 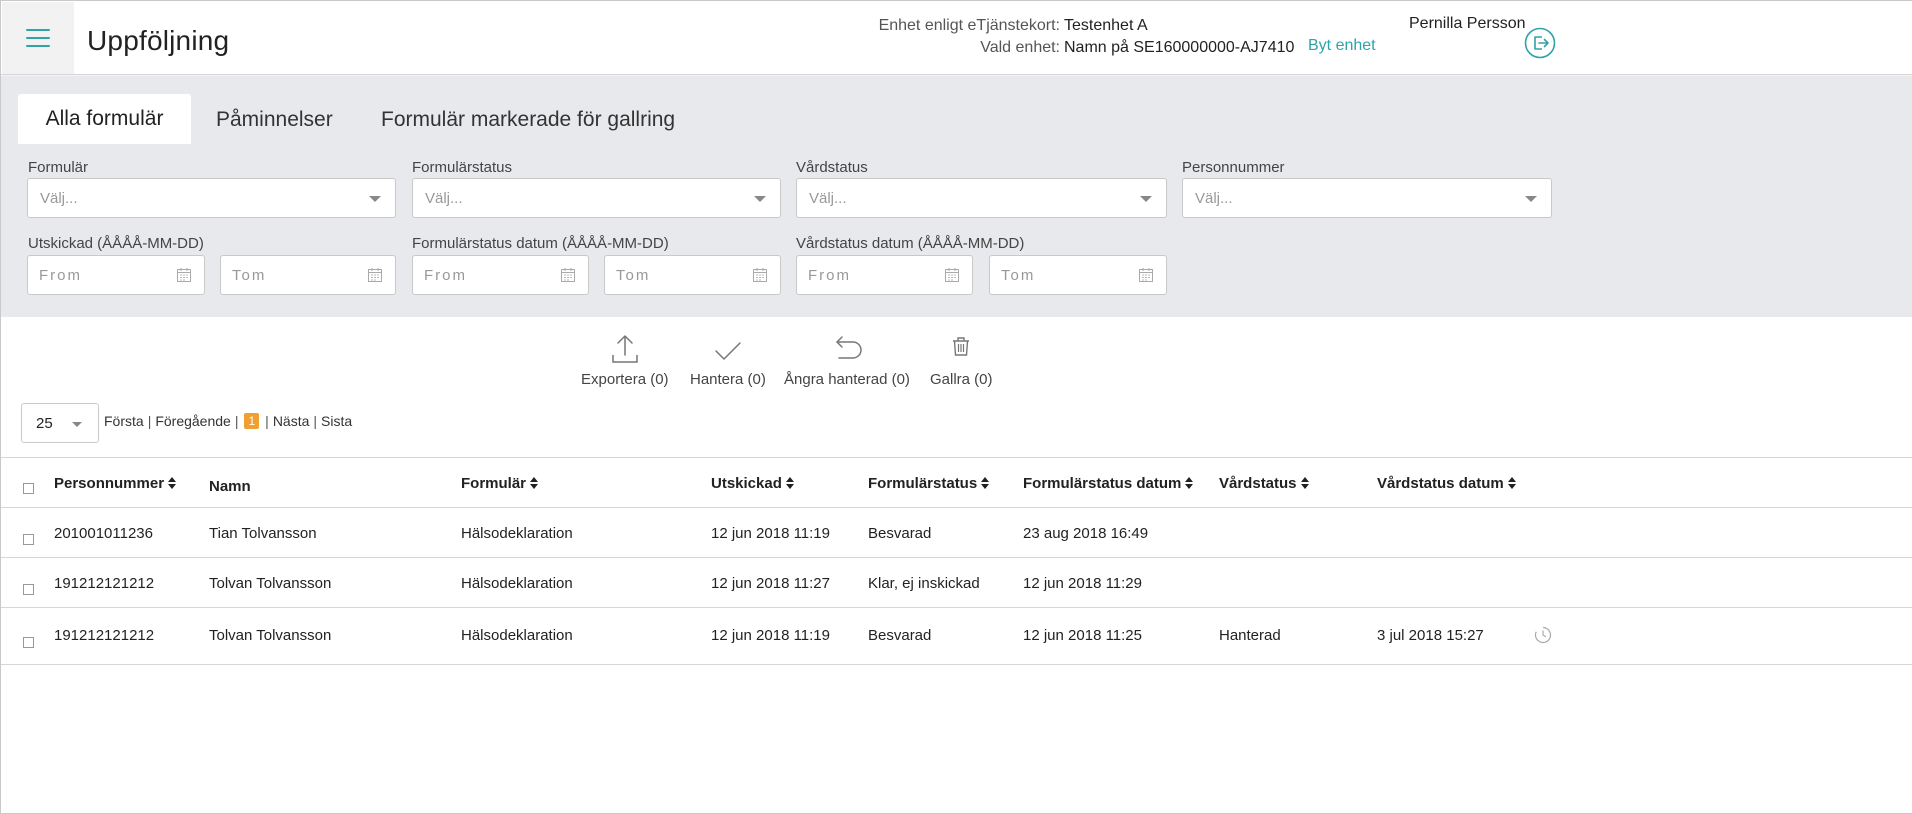 I want to click on unit-card-label: Enhet enligt eTjänstekort:, so click(x=969, y=25).